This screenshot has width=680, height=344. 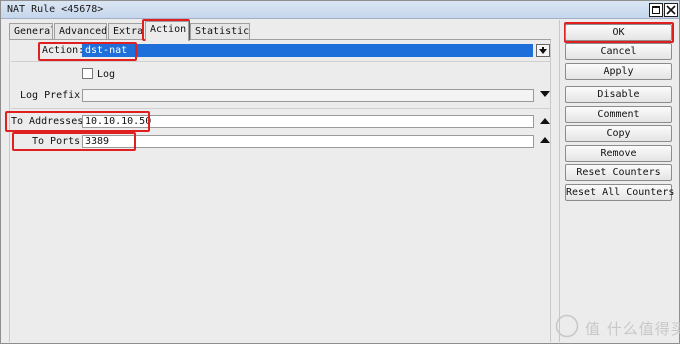 I want to click on to-ports-label: To Ports:, so click(x=59, y=141).